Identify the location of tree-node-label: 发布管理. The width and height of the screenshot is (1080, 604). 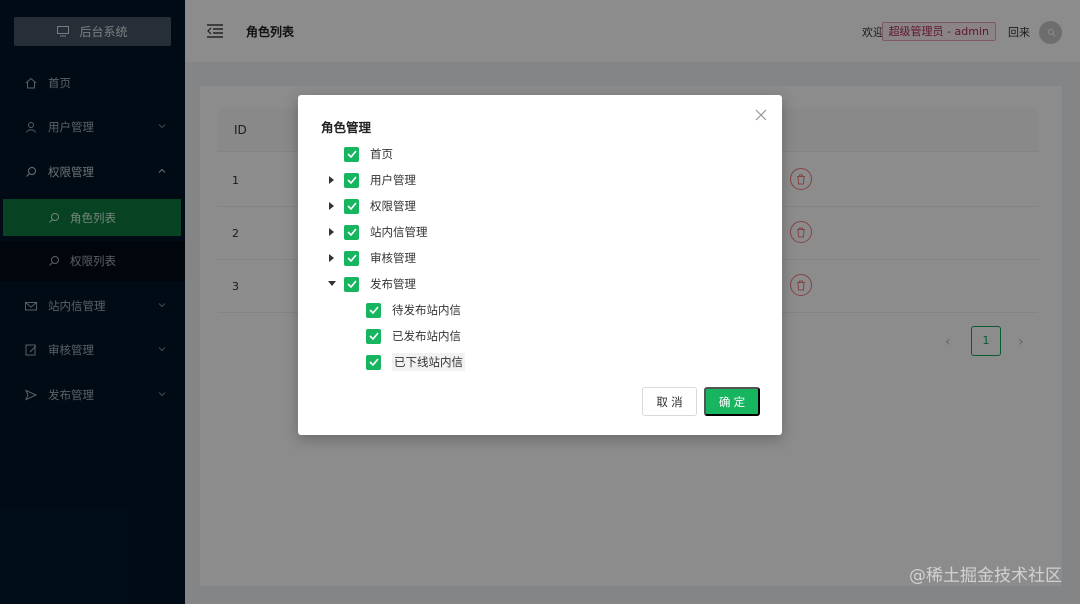
(393, 284).